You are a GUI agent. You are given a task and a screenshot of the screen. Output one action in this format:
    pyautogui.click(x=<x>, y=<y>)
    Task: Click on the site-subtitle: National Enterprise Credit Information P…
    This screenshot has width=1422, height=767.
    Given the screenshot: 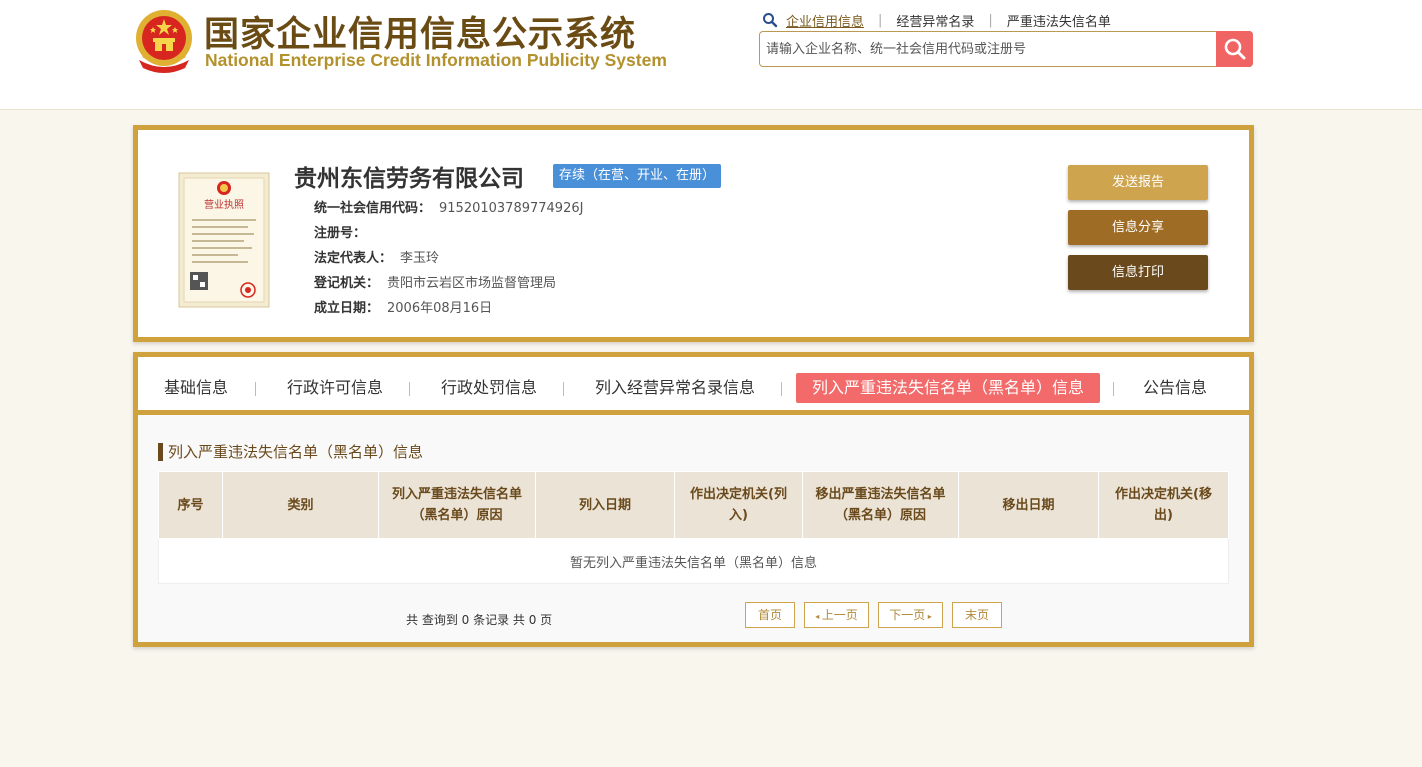 What is the action you would take?
    pyautogui.click(x=436, y=60)
    